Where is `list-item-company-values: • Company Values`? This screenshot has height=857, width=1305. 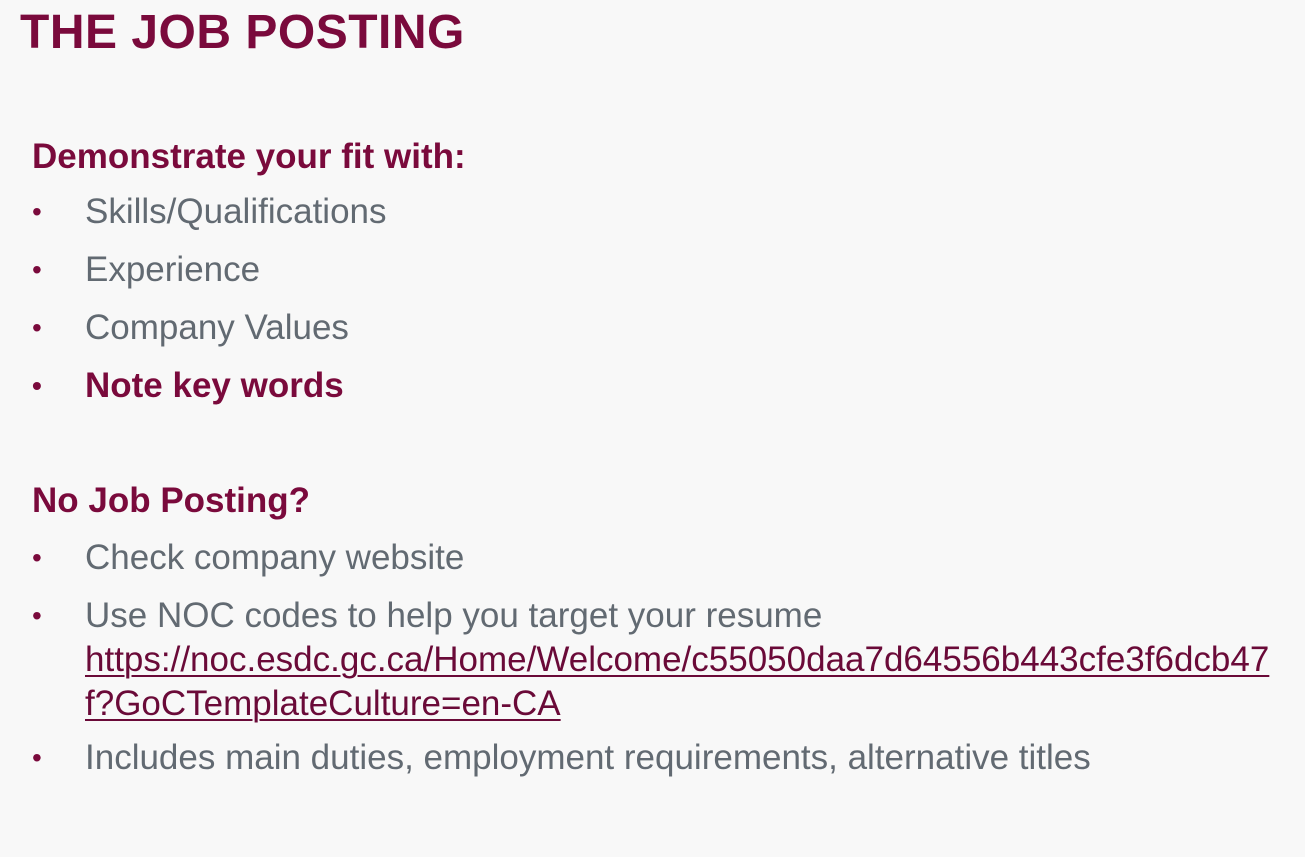
list-item-company-values: • Company Values is located at coordinates (662, 328).